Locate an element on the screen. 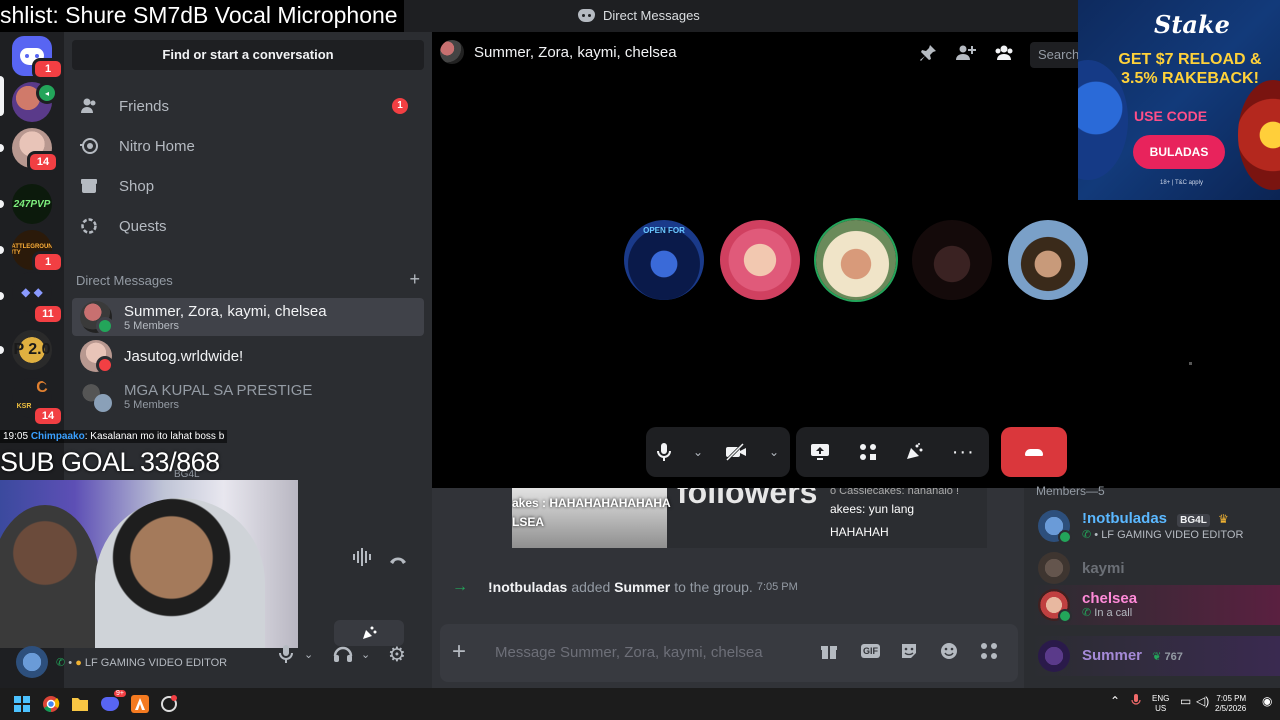 This screenshot has width=1280, height=720. nitro-icon is located at coordinates (89, 146).